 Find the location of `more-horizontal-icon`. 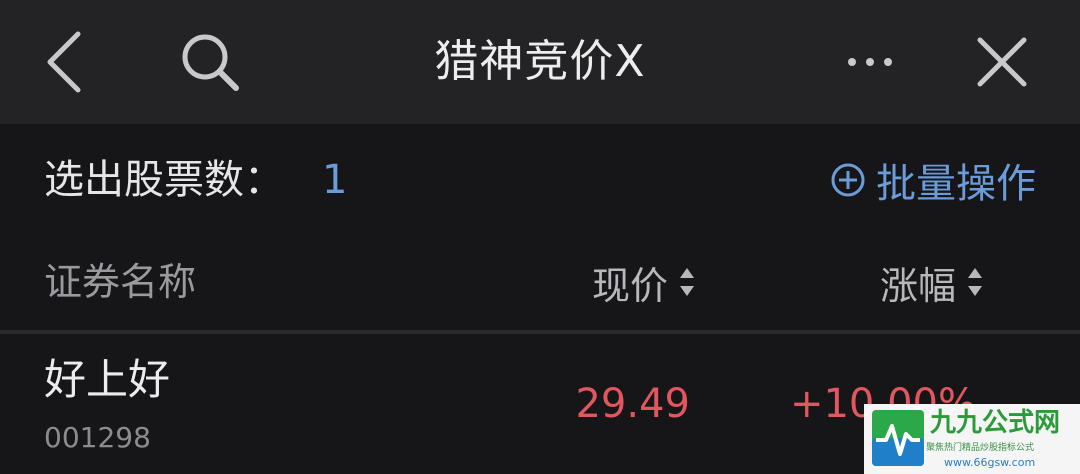

more-horizontal-icon is located at coordinates (870, 62).